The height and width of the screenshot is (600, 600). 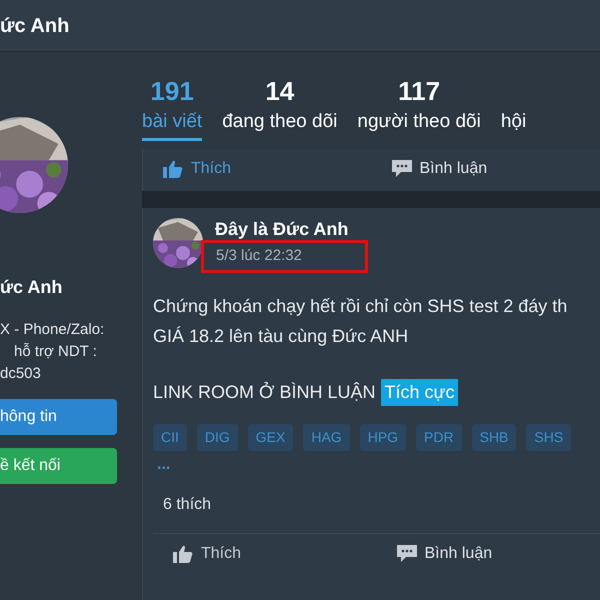 I want to click on stock-tag: CII, so click(x=170, y=437).